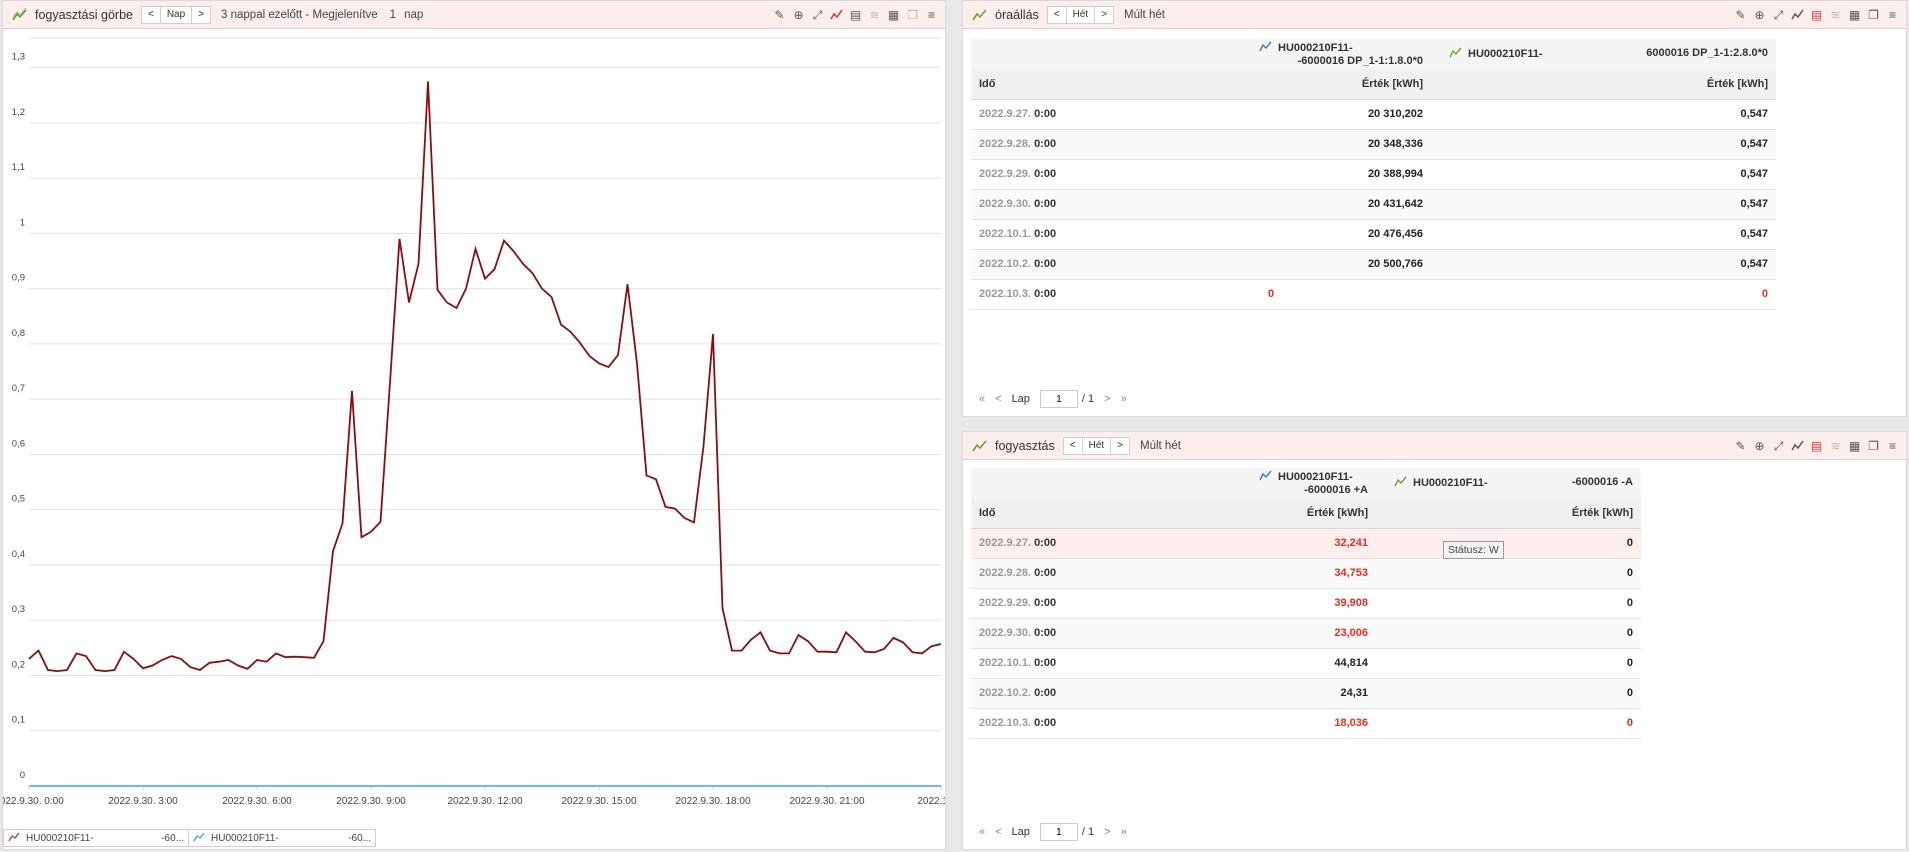  What do you see at coordinates (1373, 234) in the screenshot?
I see `table-row: 2022.10.1. 0:00 20 476,456 0,547` at bounding box center [1373, 234].